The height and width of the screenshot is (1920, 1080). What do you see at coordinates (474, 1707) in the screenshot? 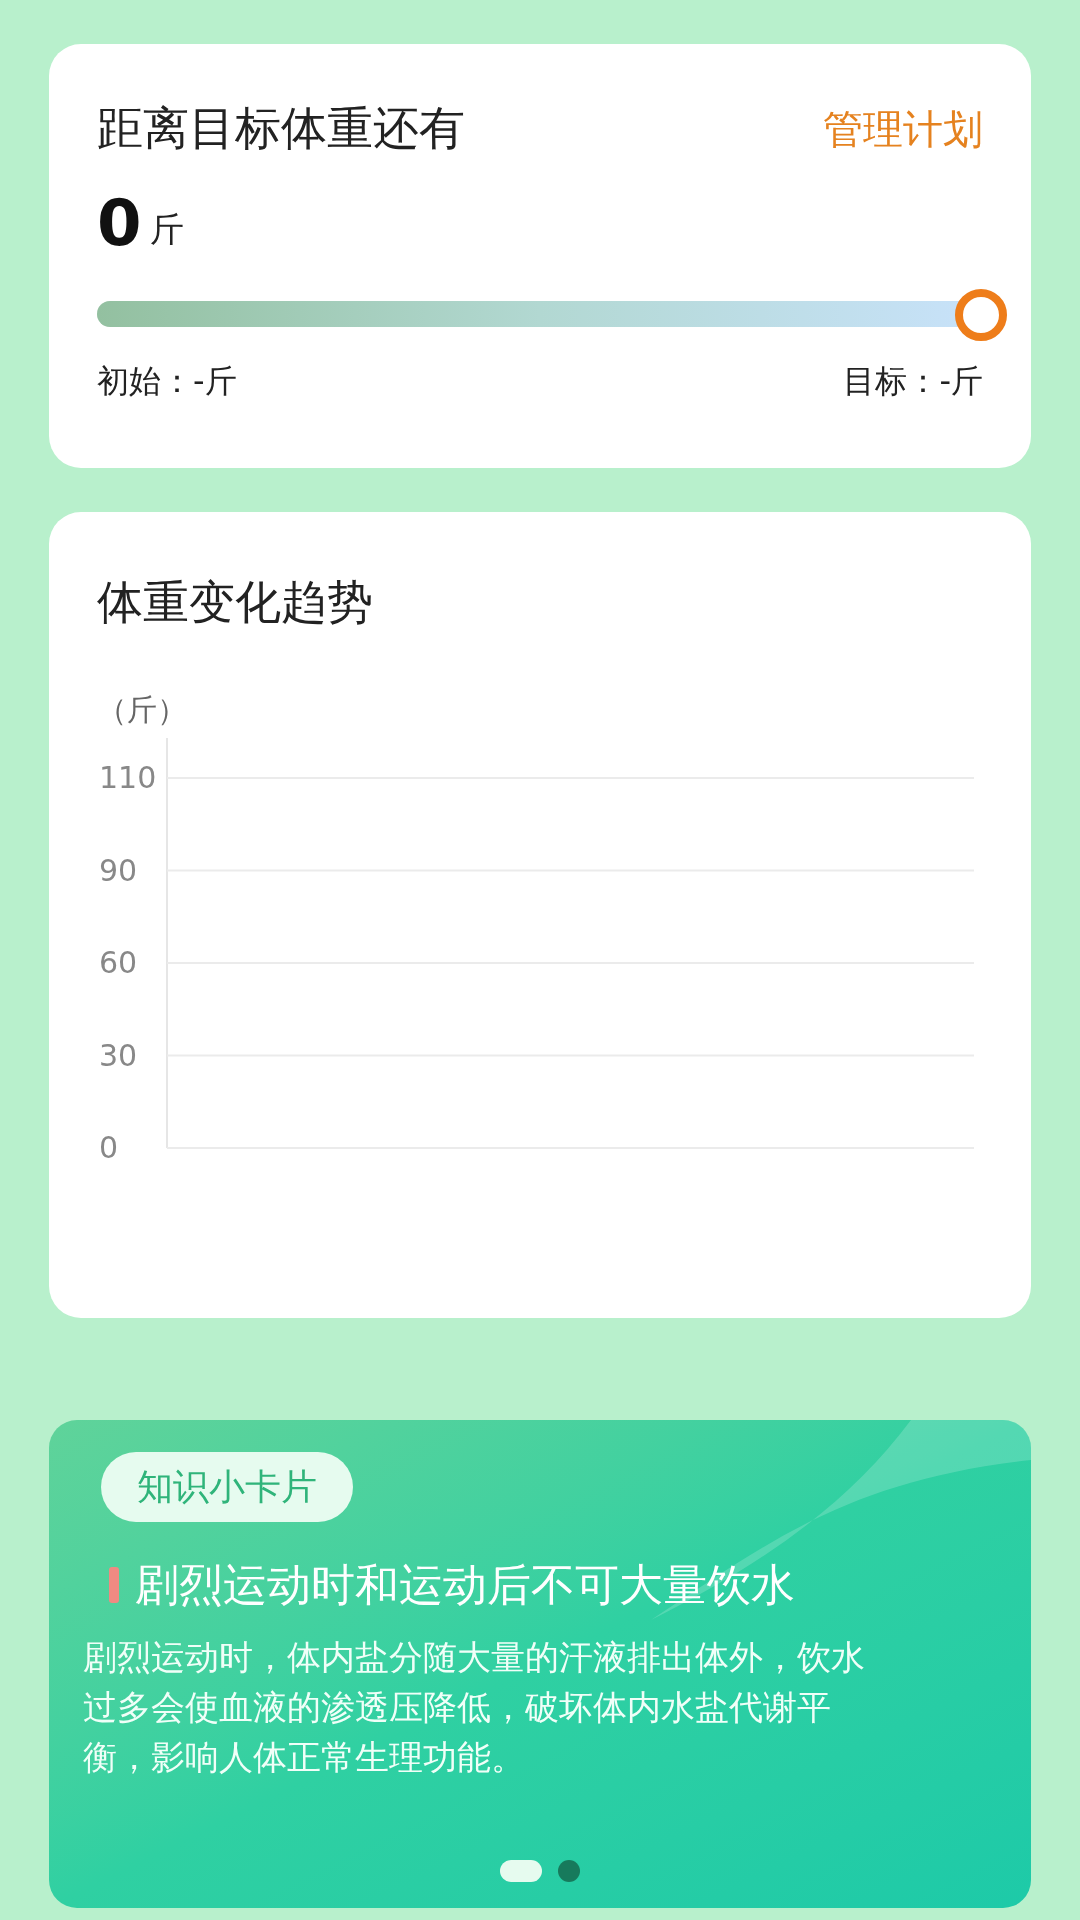
I see `knowledge-body: 剧烈运动时，体内盐分随大量的汗液排出体外，饮水过多会使血液的渗透压降低，破坏体内水盐代谢平衡，影响人体正常生理功能。` at bounding box center [474, 1707].